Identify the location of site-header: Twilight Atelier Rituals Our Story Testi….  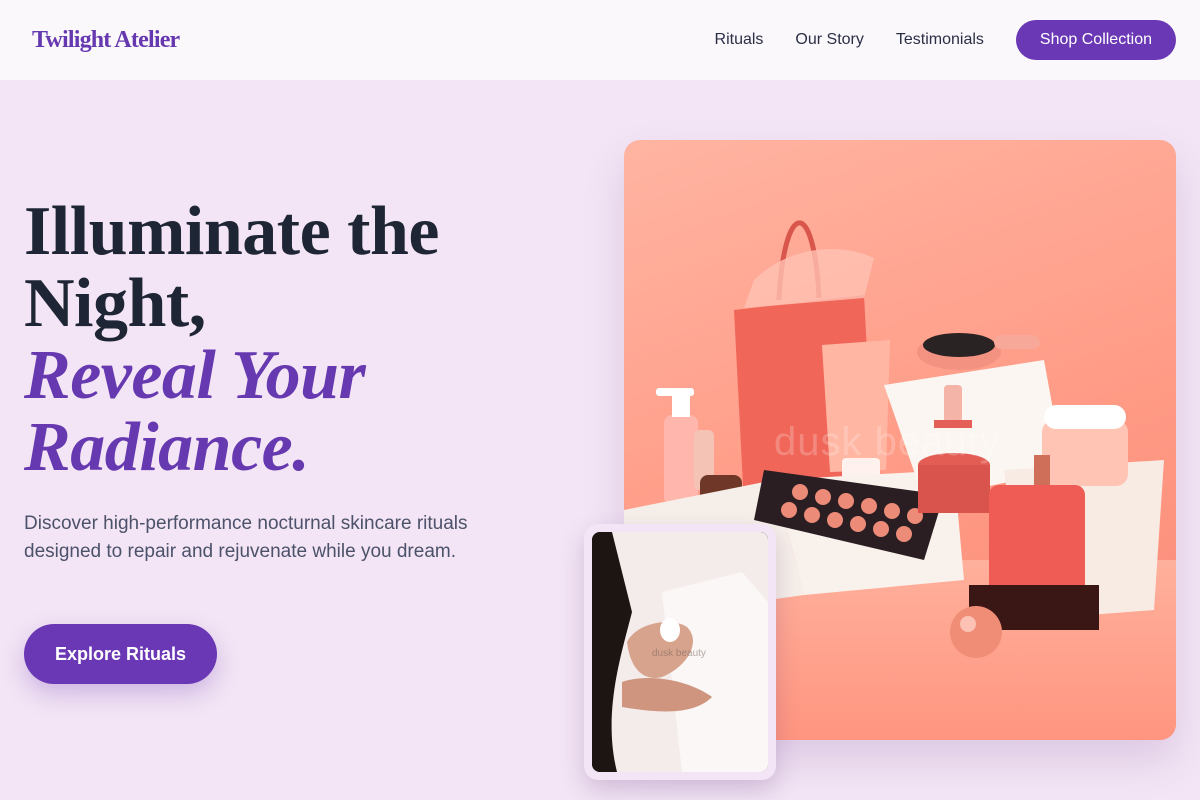
(600, 40).